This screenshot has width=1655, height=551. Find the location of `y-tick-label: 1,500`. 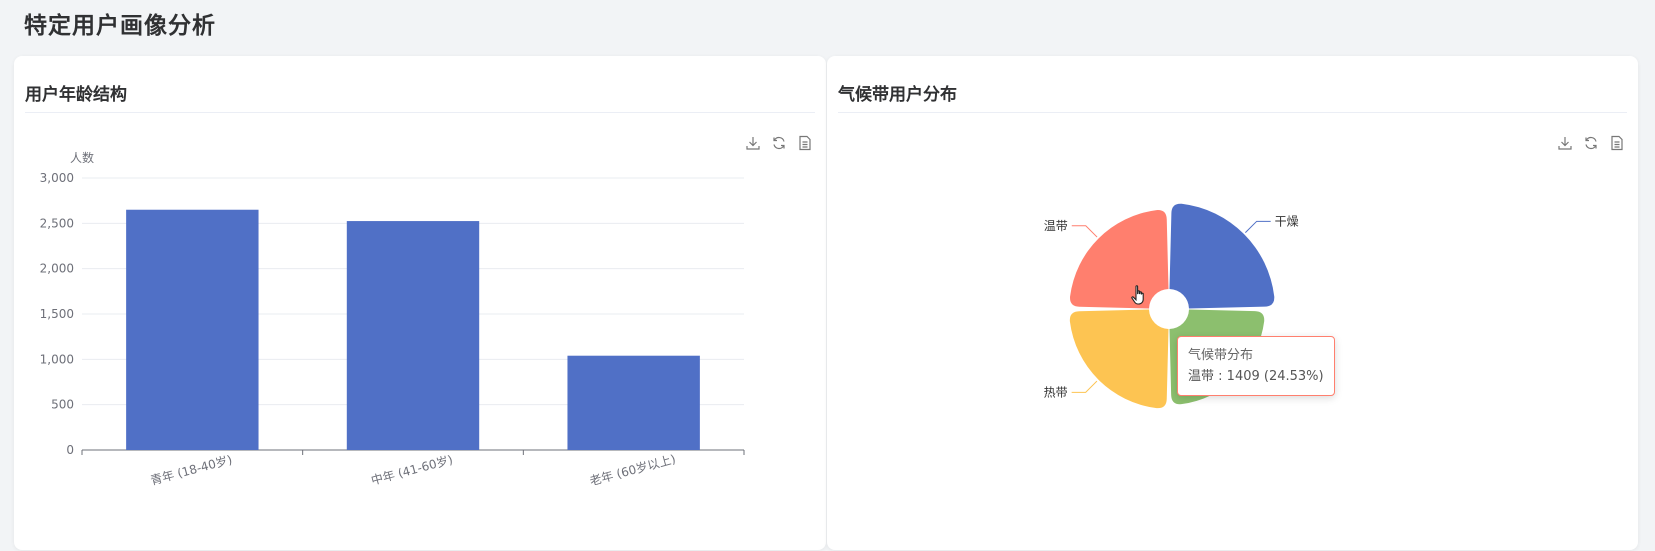

y-tick-label: 1,500 is located at coordinates (57, 314).